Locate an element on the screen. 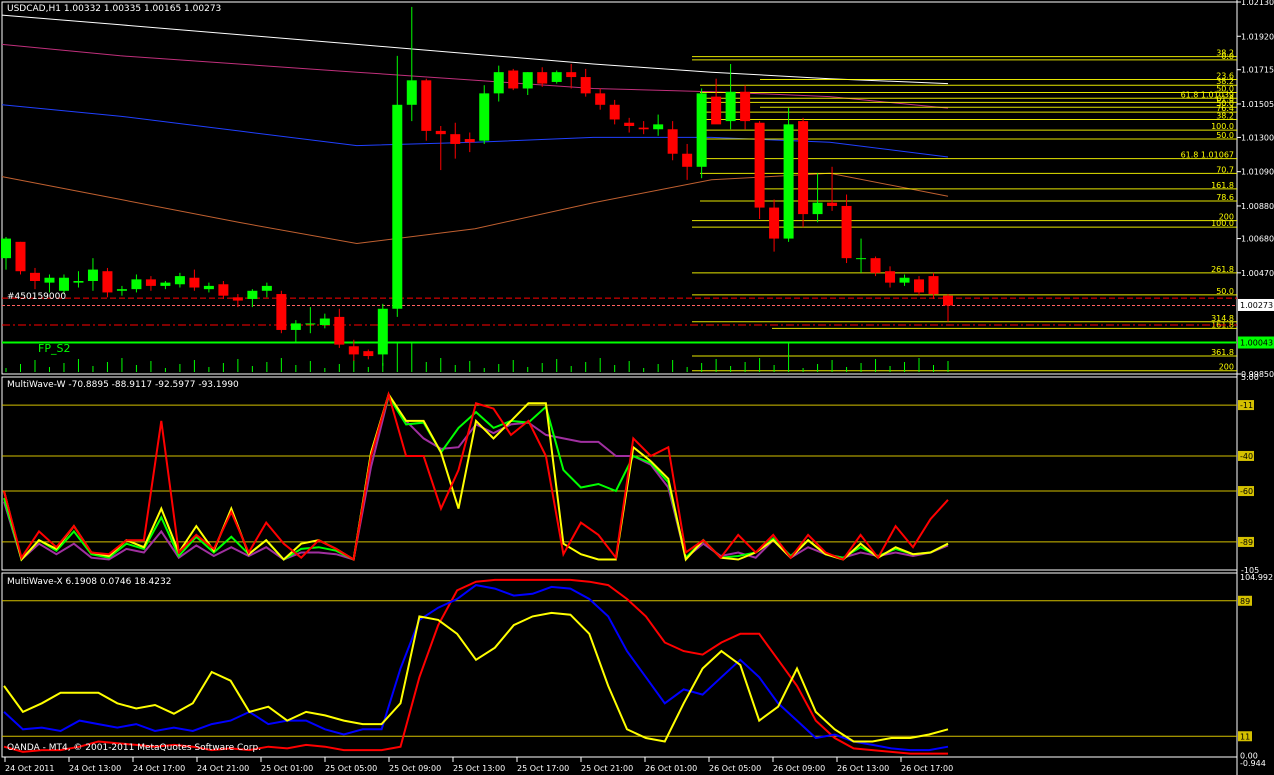 Image resolution: width=1274 pixels, height=775 pixels. price-axis-label: 1.00680 is located at coordinates (1257, 239).